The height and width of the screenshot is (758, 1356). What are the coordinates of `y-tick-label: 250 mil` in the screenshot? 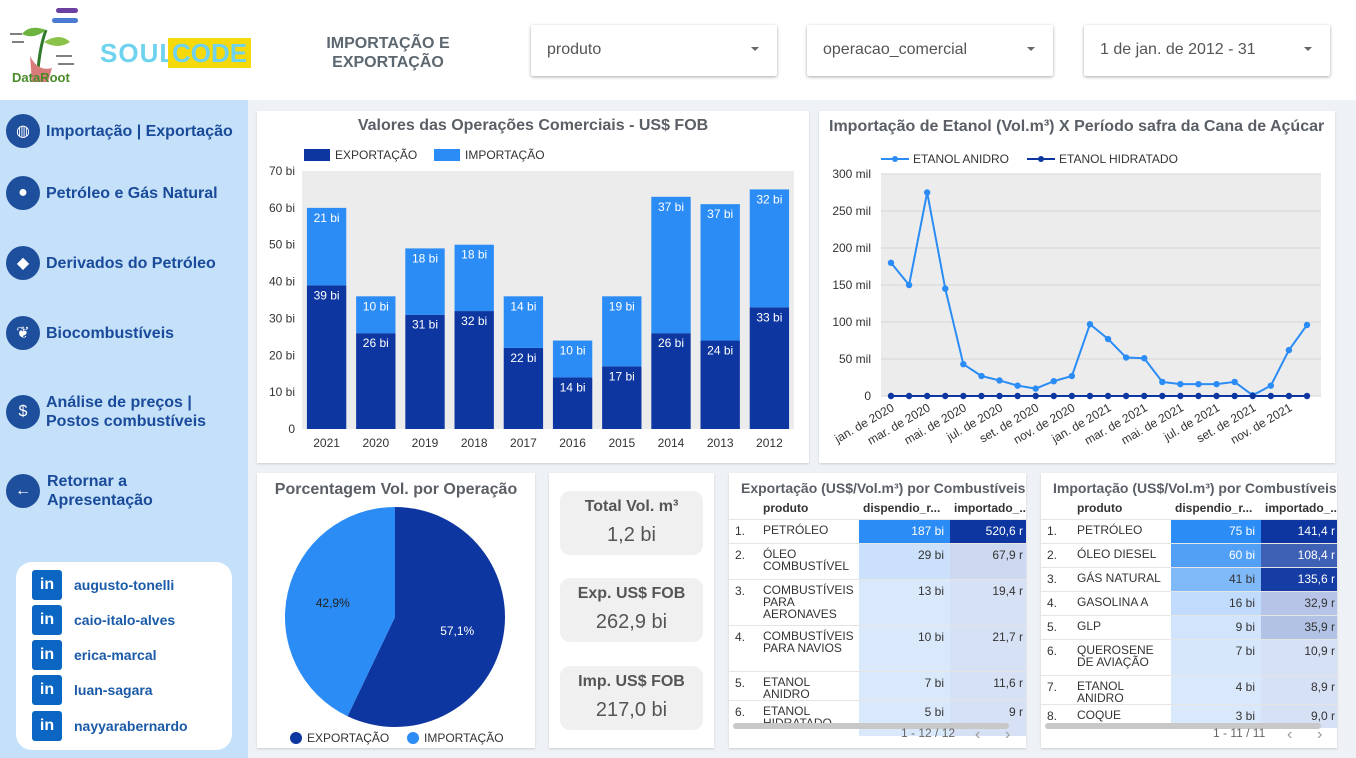 It's located at (851, 211).